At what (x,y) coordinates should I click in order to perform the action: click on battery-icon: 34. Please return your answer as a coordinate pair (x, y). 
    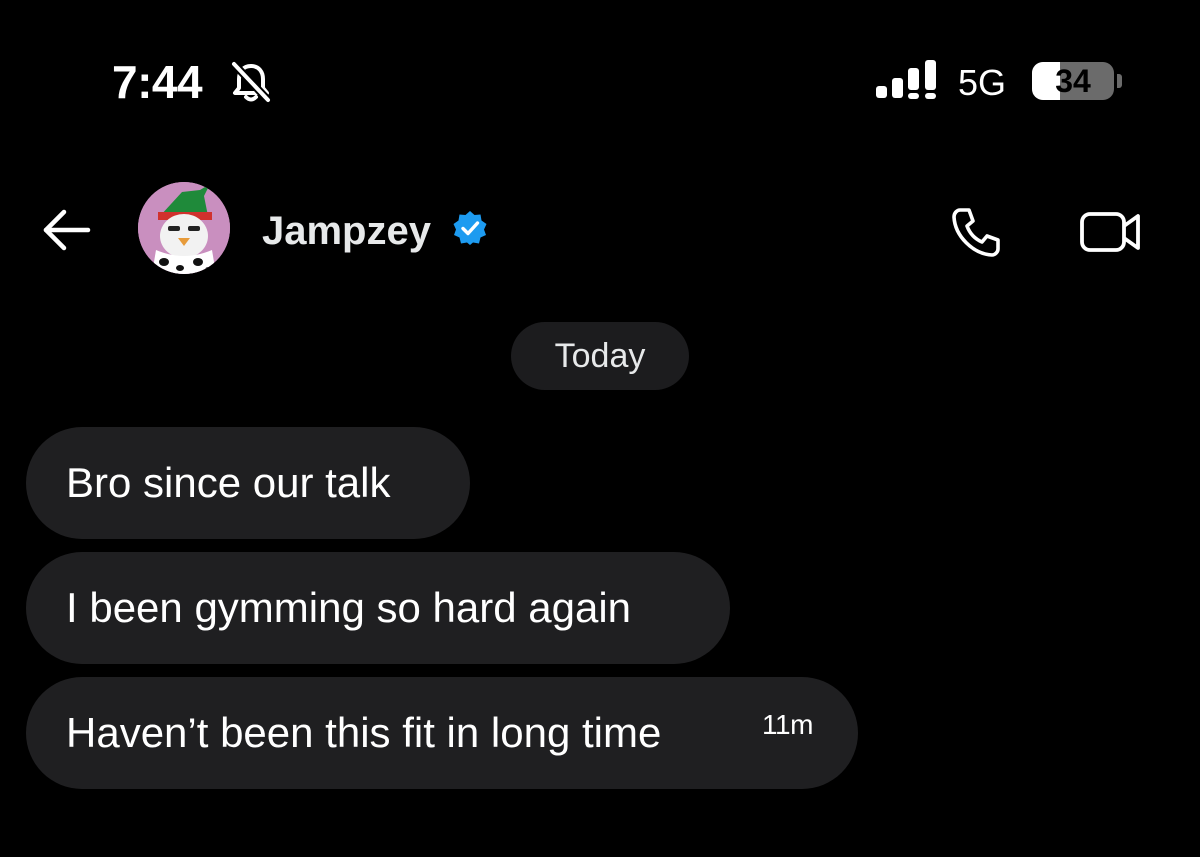
    Looking at the image, I should click on (1073, 81).